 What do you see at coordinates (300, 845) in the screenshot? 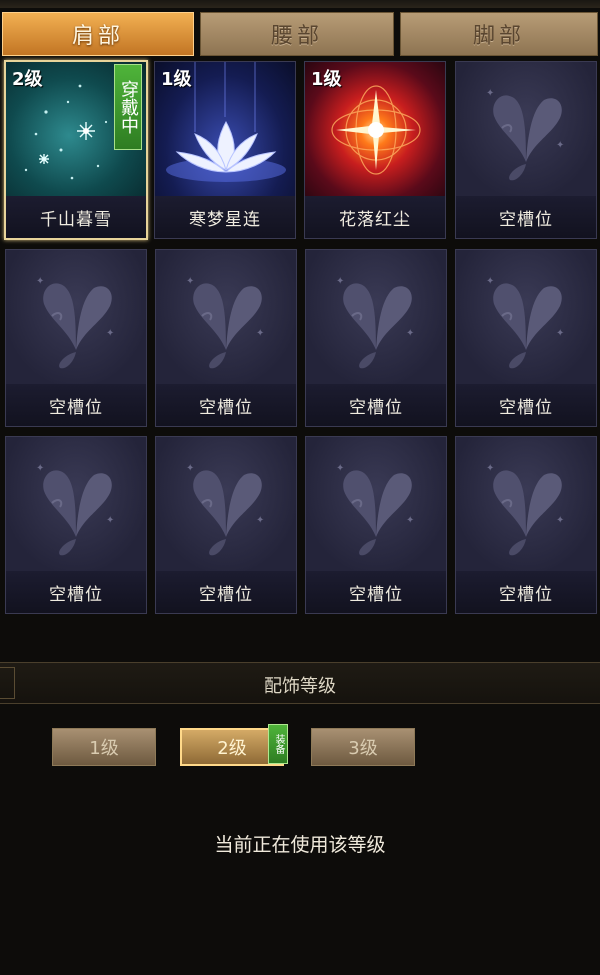
I see `level-status-text: 当前正在使用该等级` at bounding box center [300, 845].